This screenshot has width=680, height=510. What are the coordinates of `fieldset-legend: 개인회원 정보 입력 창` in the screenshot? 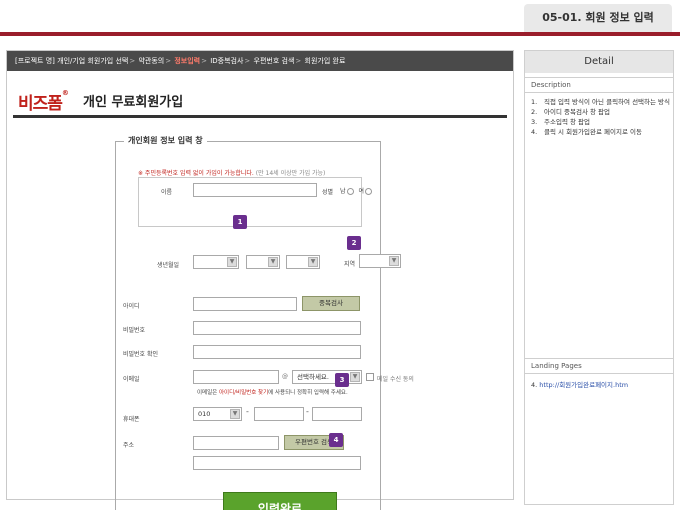 It's located at (165, 140).